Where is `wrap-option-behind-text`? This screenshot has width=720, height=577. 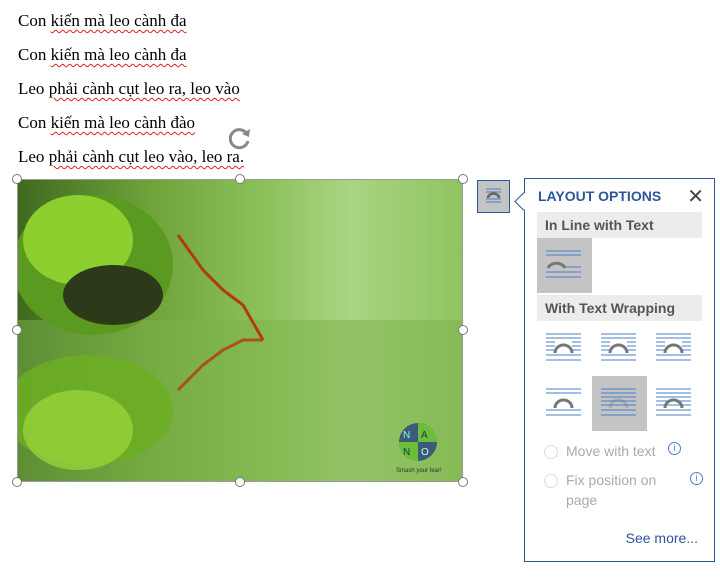 wrap-option-behind-text is located at coordinates (619, 403).